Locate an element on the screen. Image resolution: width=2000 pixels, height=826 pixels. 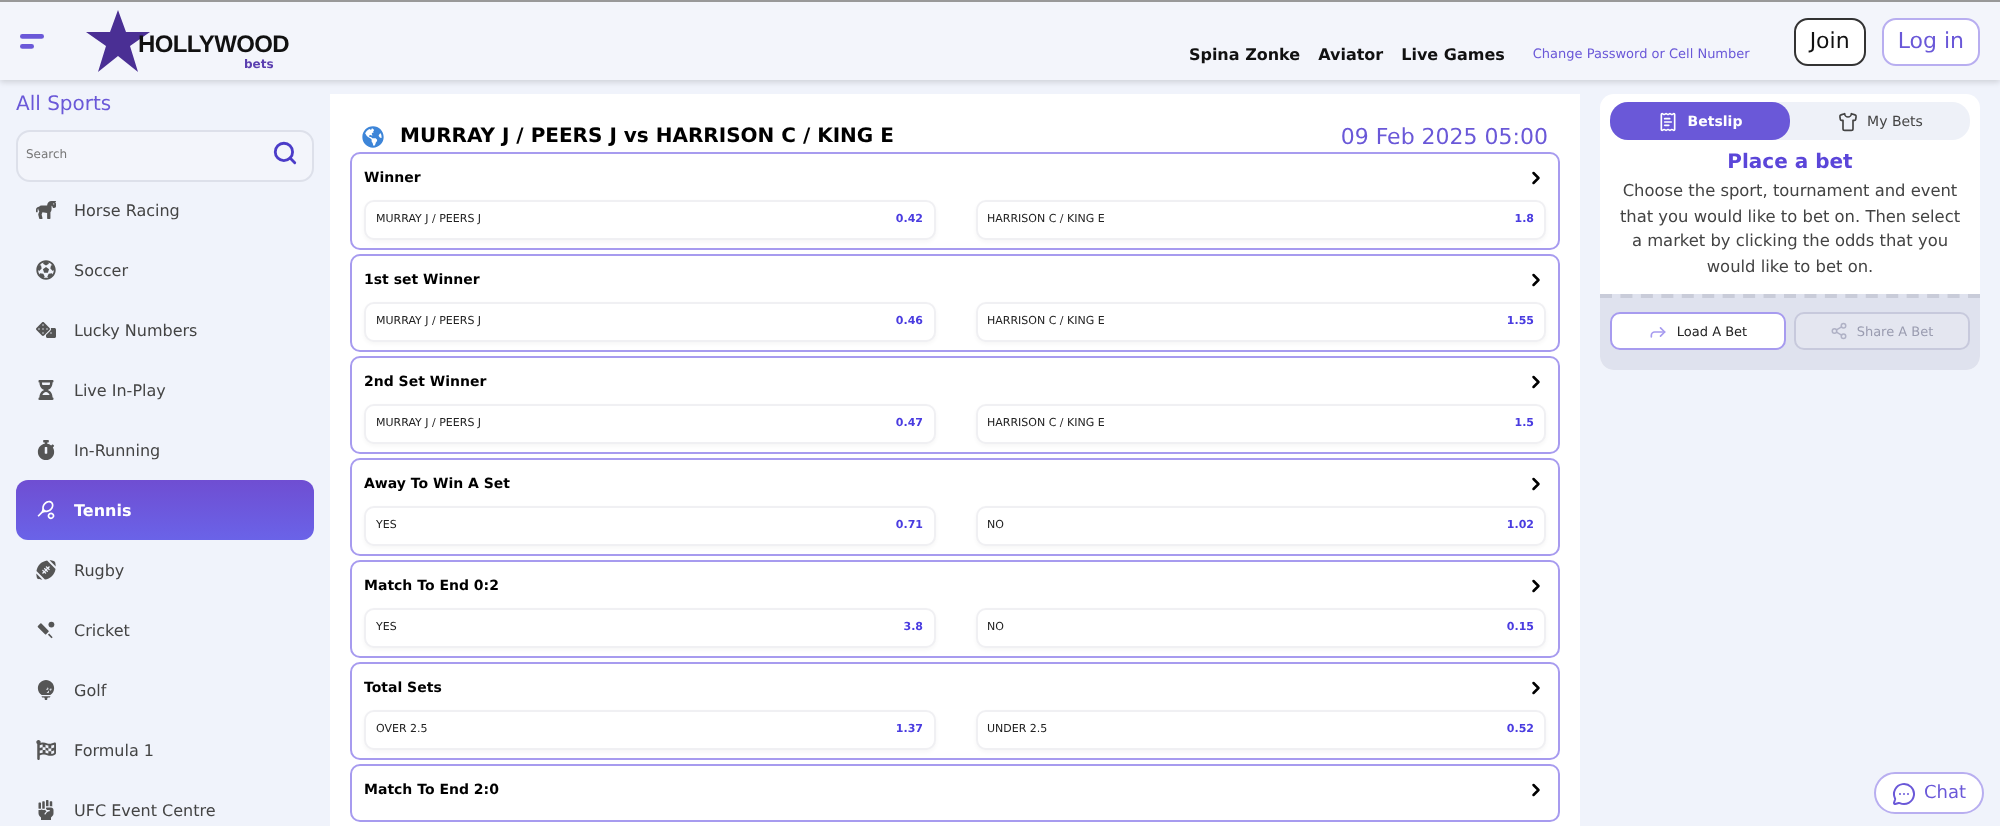
sport-item: Horse Racing is located at coordinates (165, 210).